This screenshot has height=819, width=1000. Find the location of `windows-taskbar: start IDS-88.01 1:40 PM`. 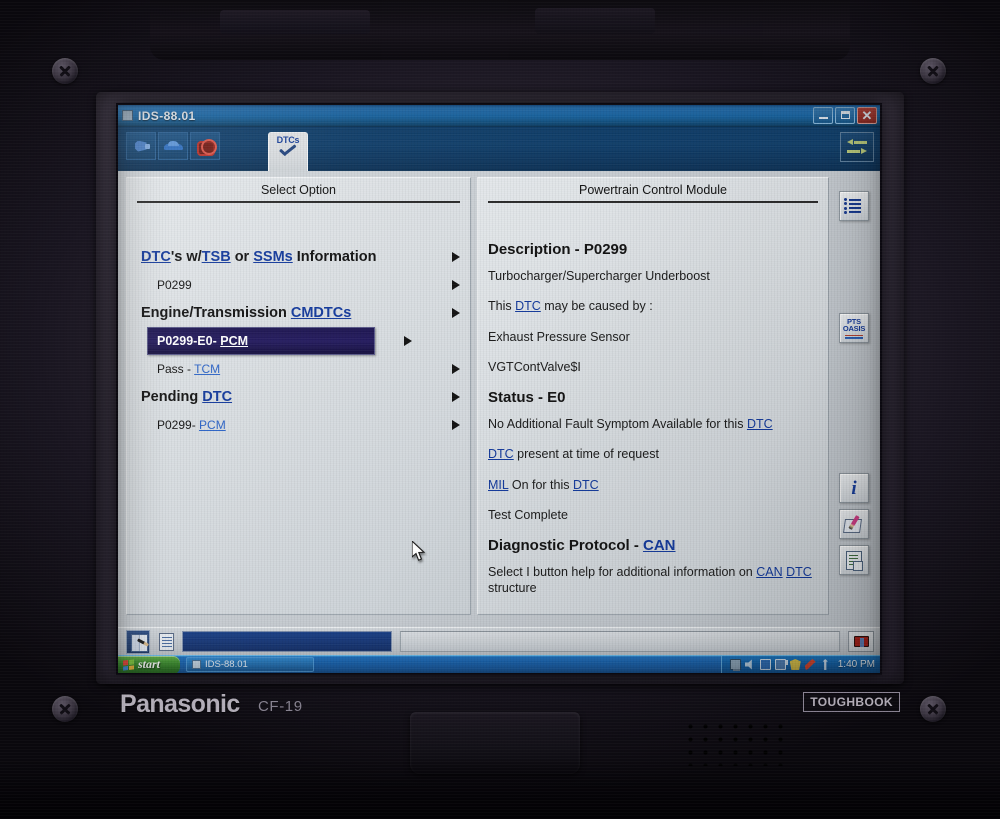

windows-taskbar: start IDS-88.01 1:40 PM is located at coordinates (499, 664).